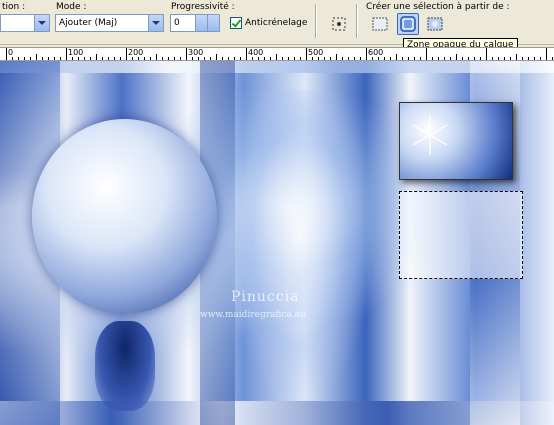  Describe the element at coordinates (316, 52) in the screenshot. I see `ruler-label: 500` at that location.